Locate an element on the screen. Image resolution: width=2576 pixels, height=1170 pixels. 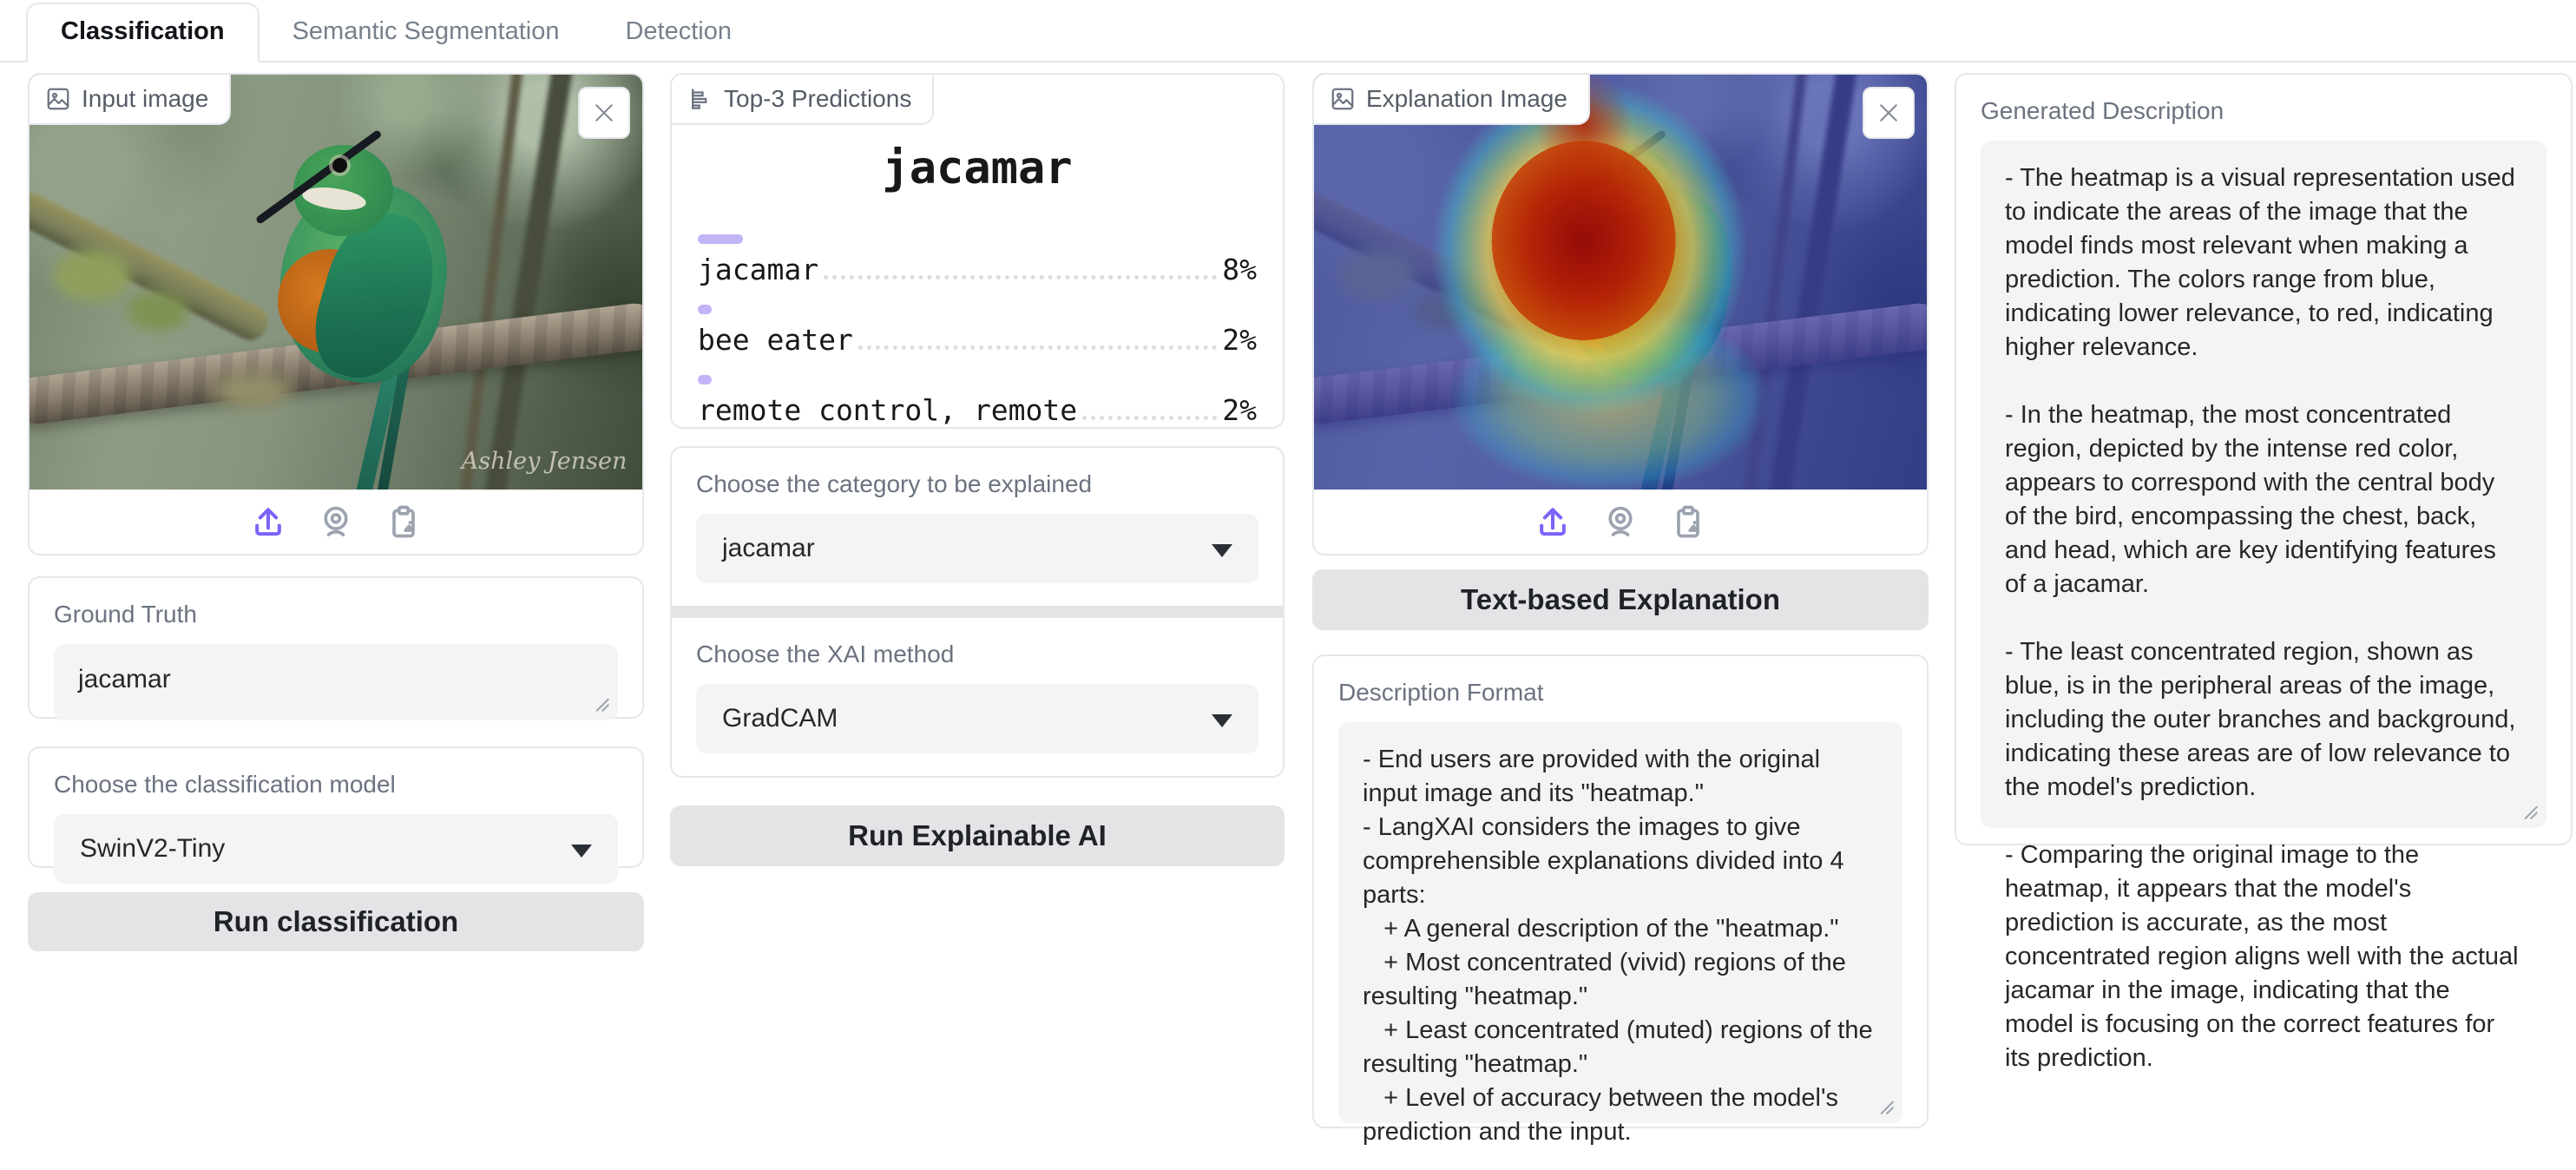
prediction-row: jacamar 8% is located at coordinates (977, 270).